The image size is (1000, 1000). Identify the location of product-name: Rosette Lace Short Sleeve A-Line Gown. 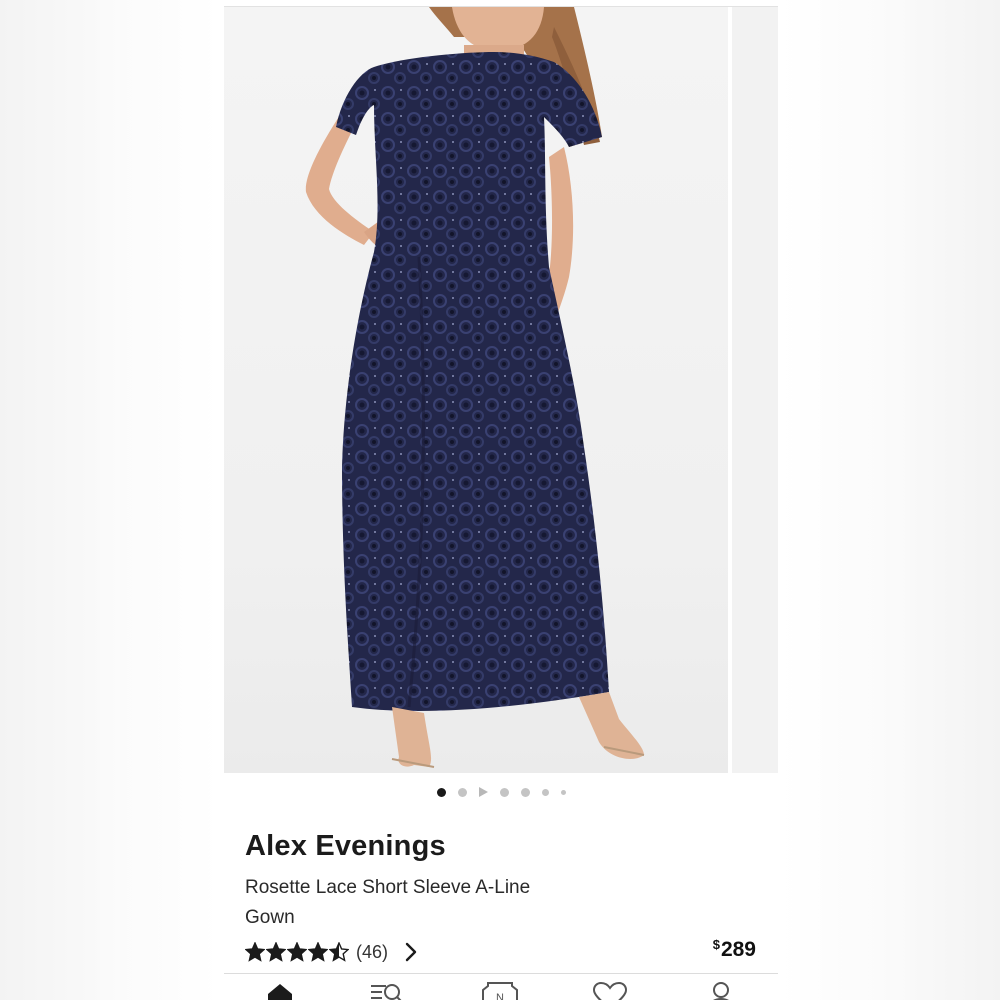
(388, 902).